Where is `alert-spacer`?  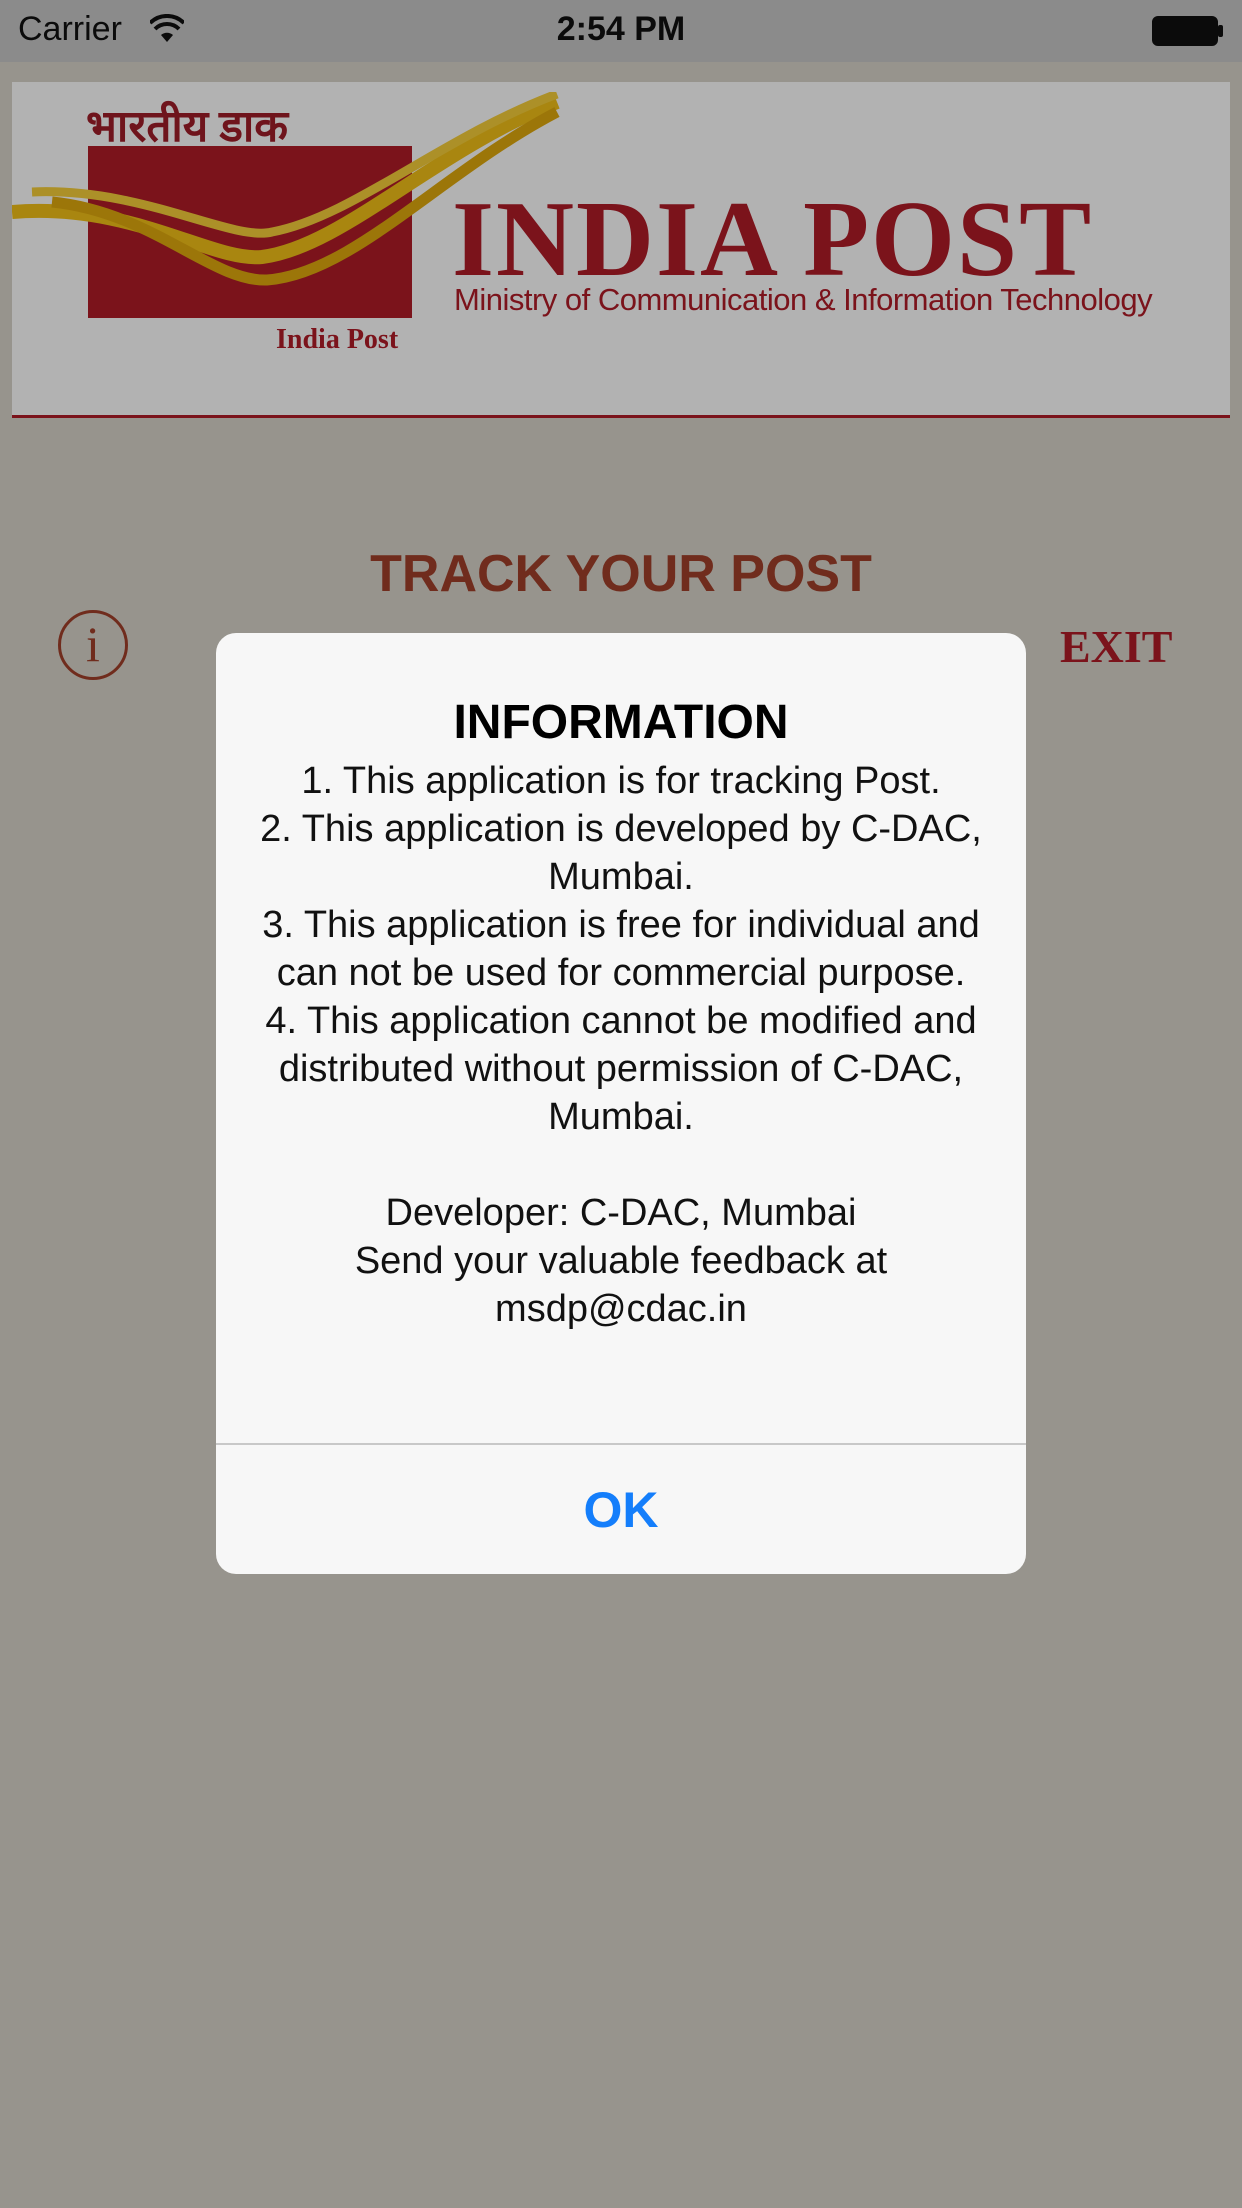
alert-spacer is located at coordinates (621, 1165).